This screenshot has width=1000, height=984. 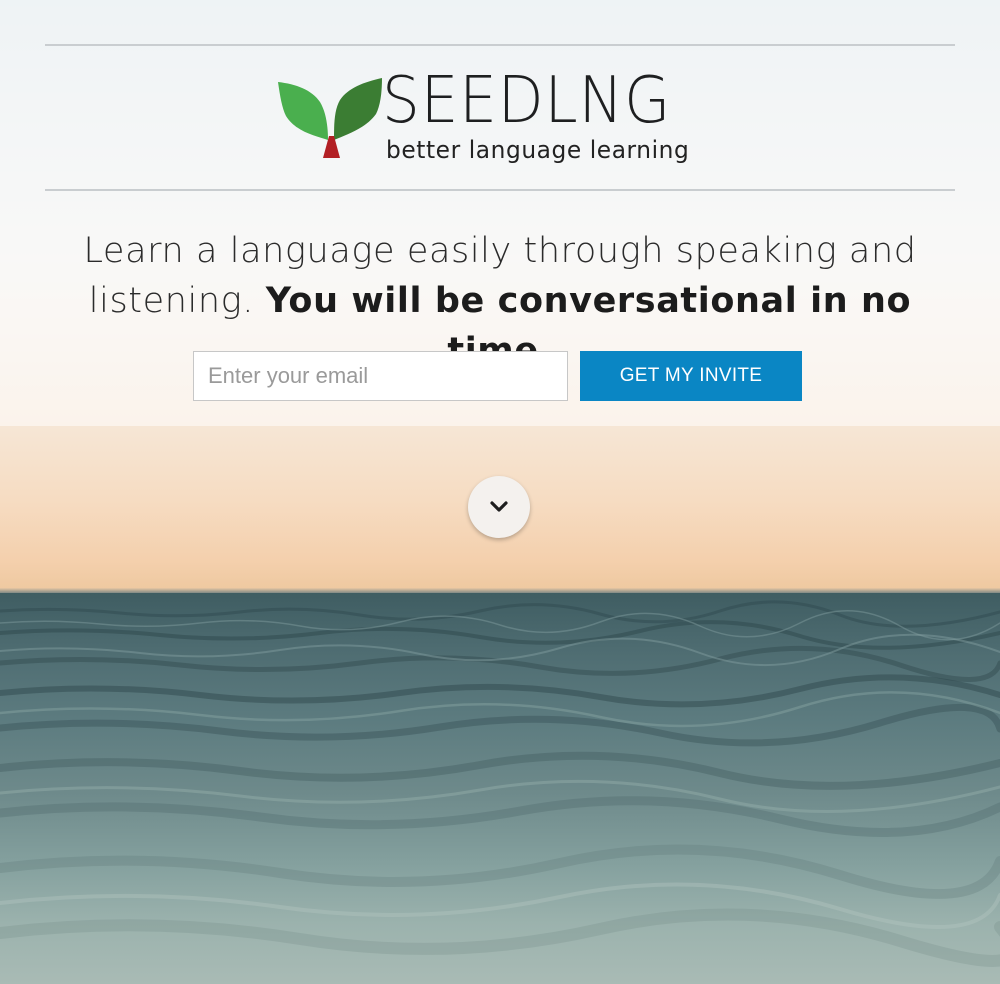 I want to click on email-input, so click(x=380, y=376).